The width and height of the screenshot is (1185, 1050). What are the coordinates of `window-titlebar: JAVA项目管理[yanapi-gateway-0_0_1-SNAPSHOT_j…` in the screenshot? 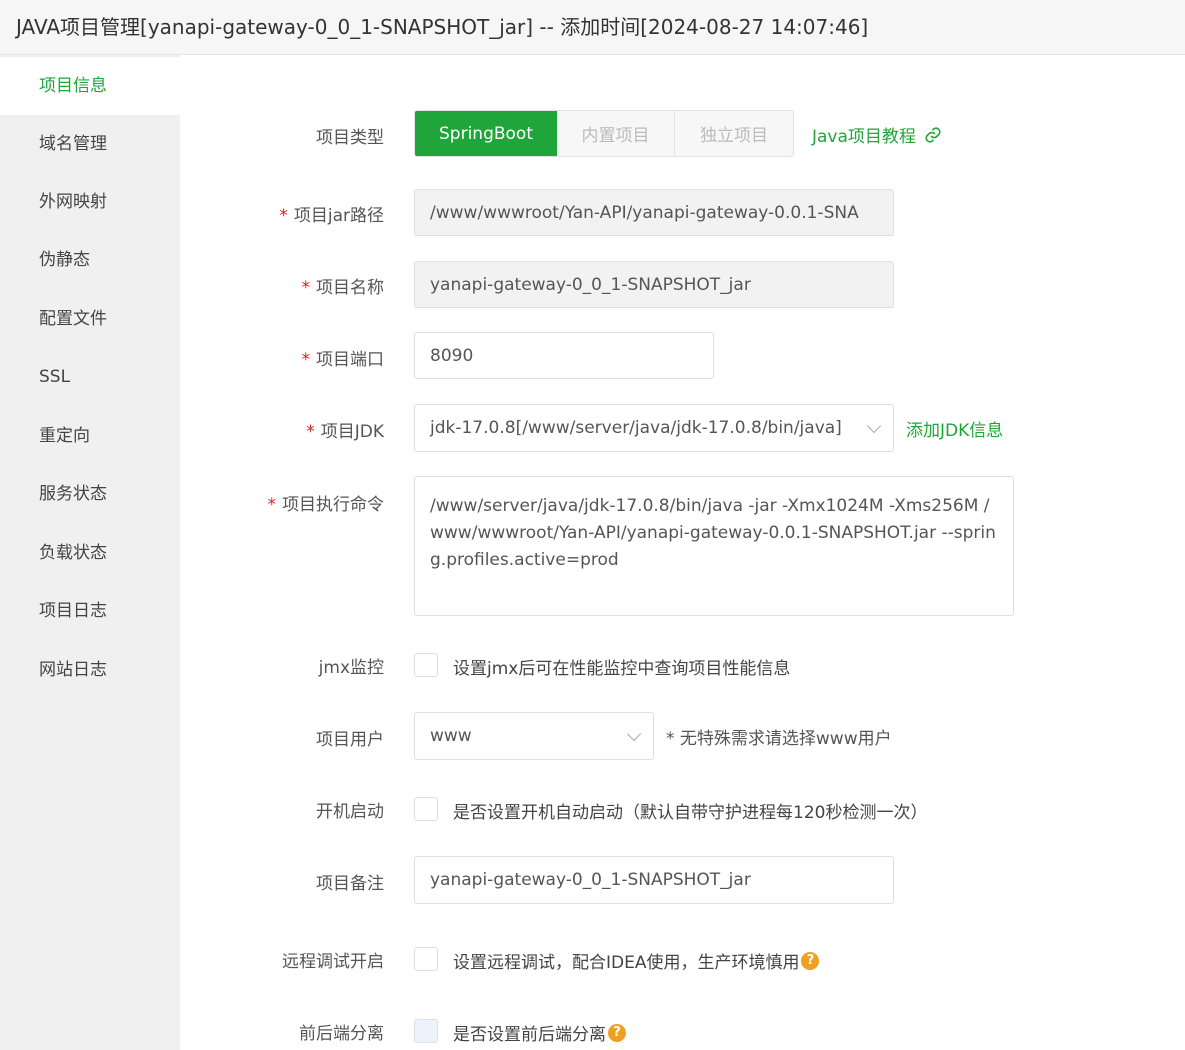 It's located at (592, 27).